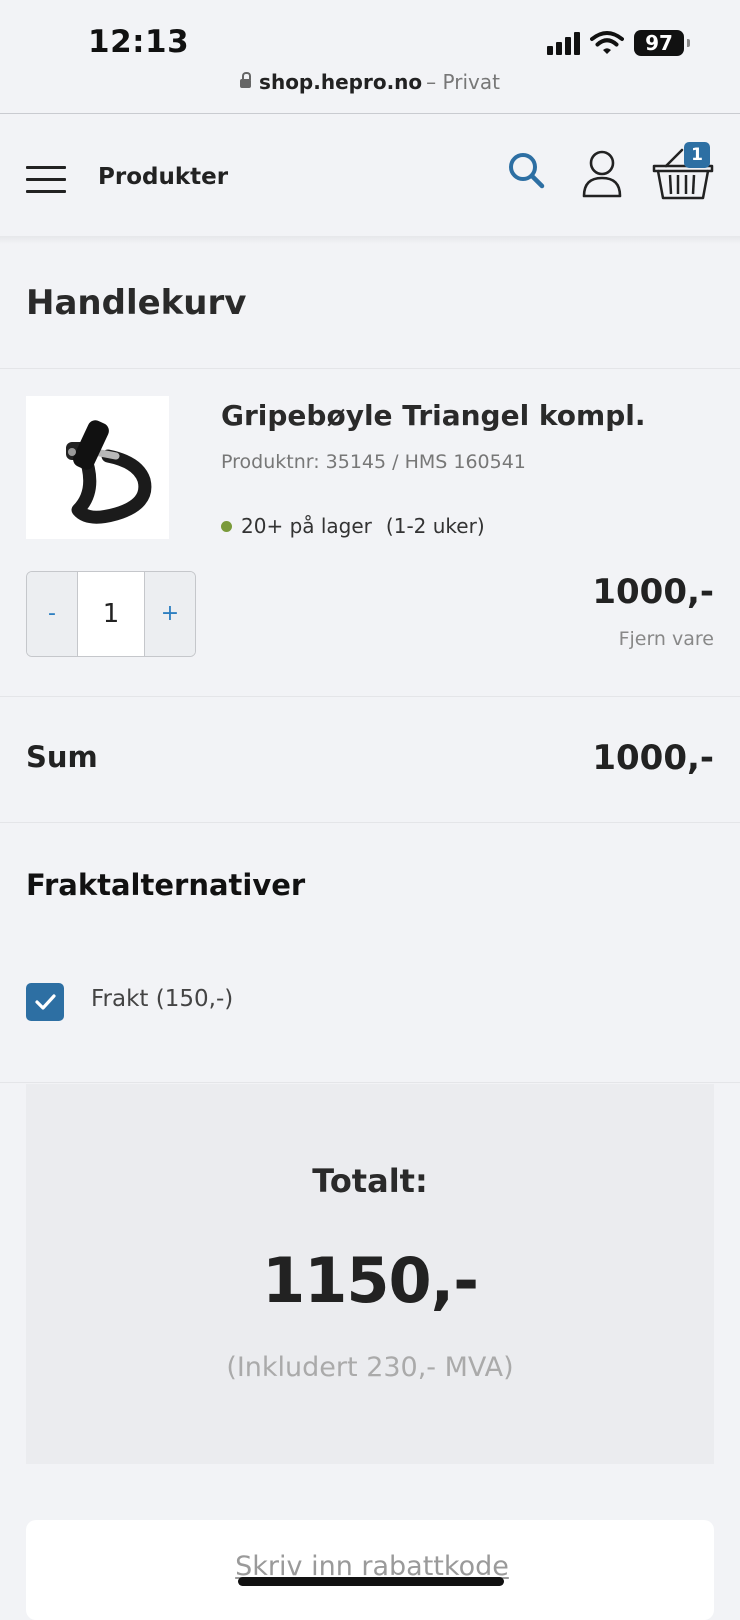 Image resolution: width=740 pixels, height=1620 pixels. Describe the element at coordinates (697, 155) in the screenshot. I see `cart-count-badge: 1` at that location.